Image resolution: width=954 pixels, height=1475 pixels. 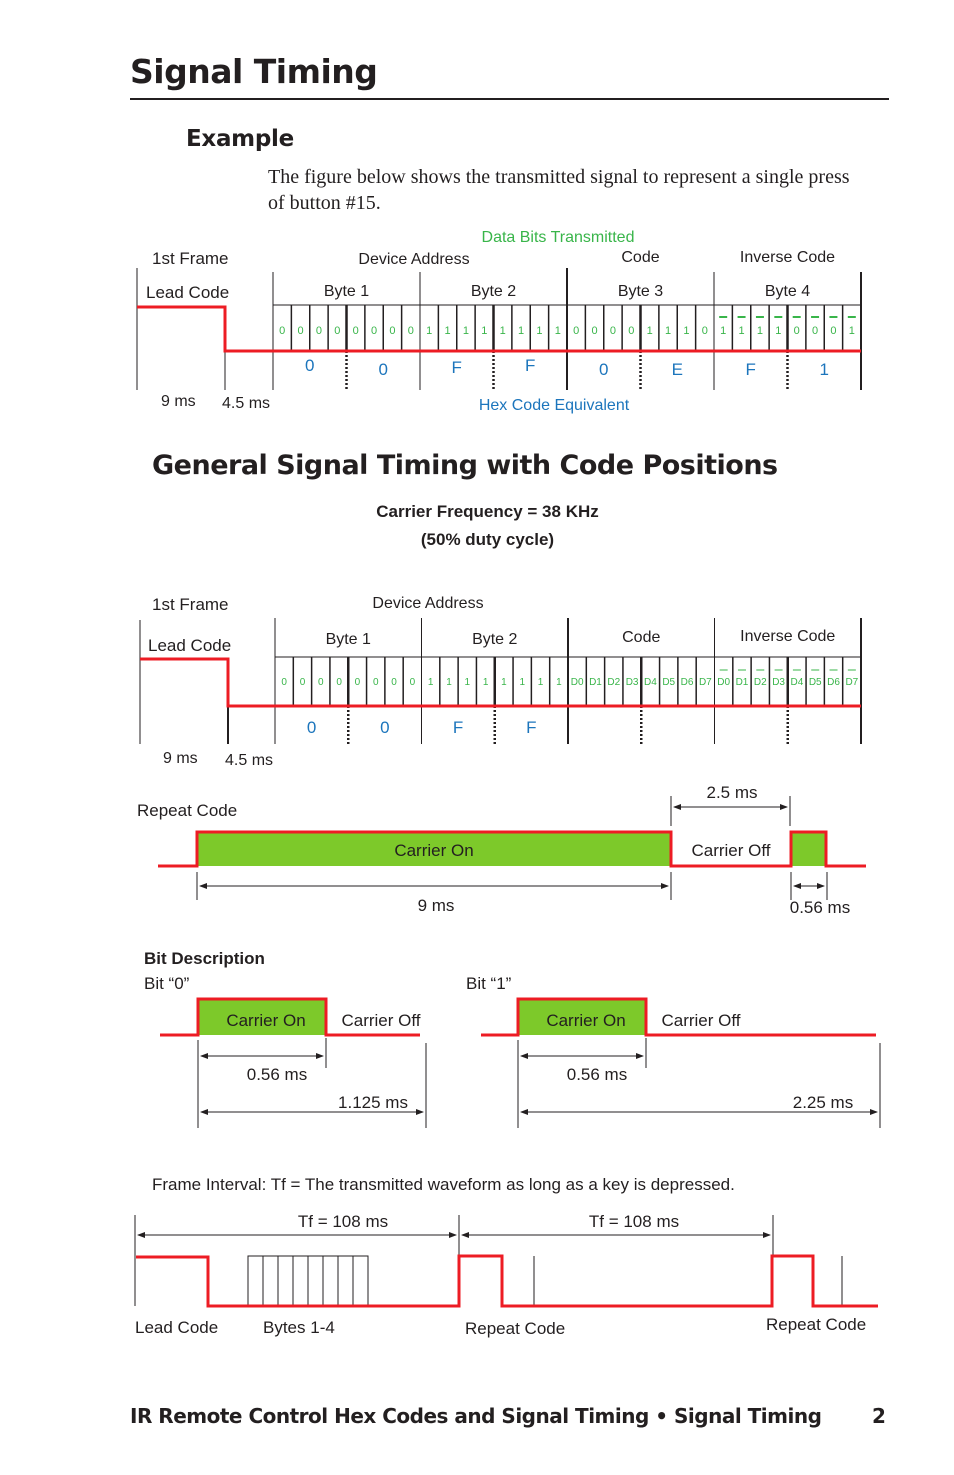 What do you see at coordinates (787, 291) in the screenshot?
I see `byte-label-4: Byte 4` at bounding box center [787, 291].